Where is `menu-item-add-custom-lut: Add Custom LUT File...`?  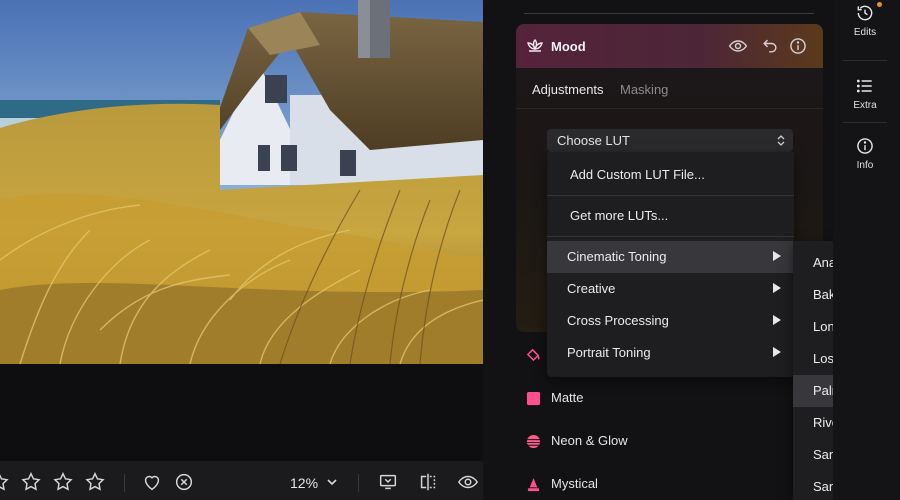 menu-item-add-custom-lut: Add Custom LUT File... is located at coordinates (670, 175).